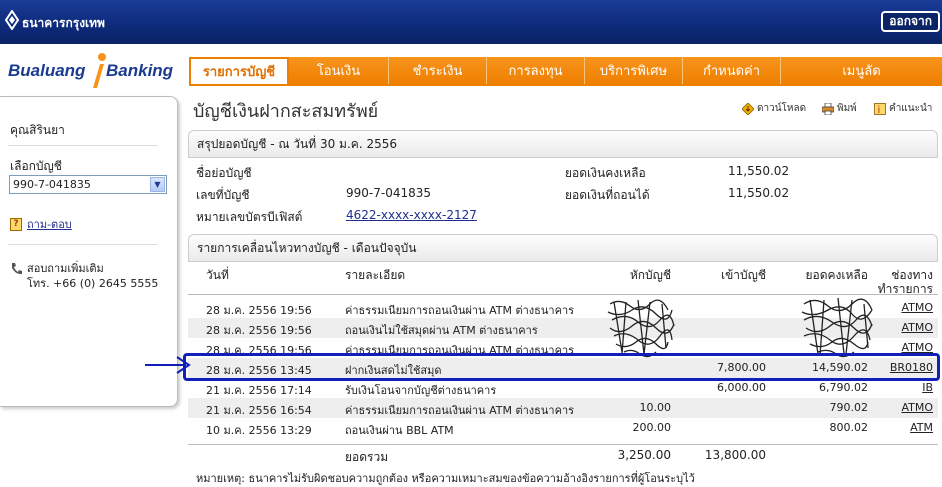  Describe the element at coordinates (563, 144) in the screenshot. I see `summary-header: สรุปยอดบัญชี - ณ วันที่ 30 ม.ค. 2556` at that location.